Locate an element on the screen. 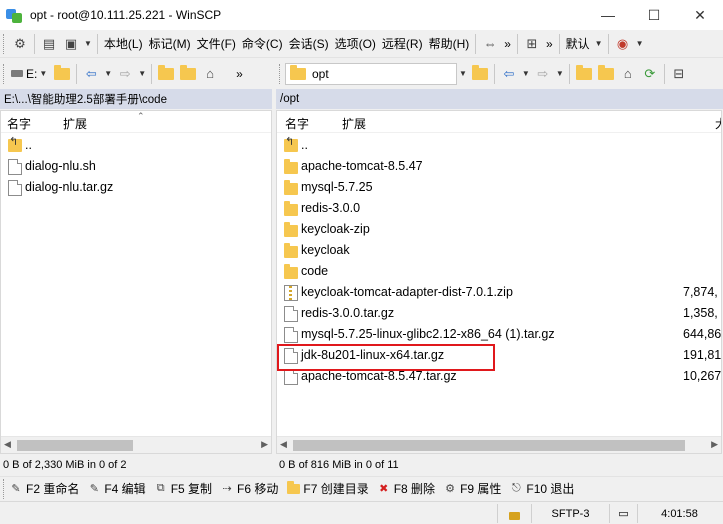 The image size is (723, 524). list-item: redis-3.0.0.tar.gz 1,358, is located at coordinates (499, 313).